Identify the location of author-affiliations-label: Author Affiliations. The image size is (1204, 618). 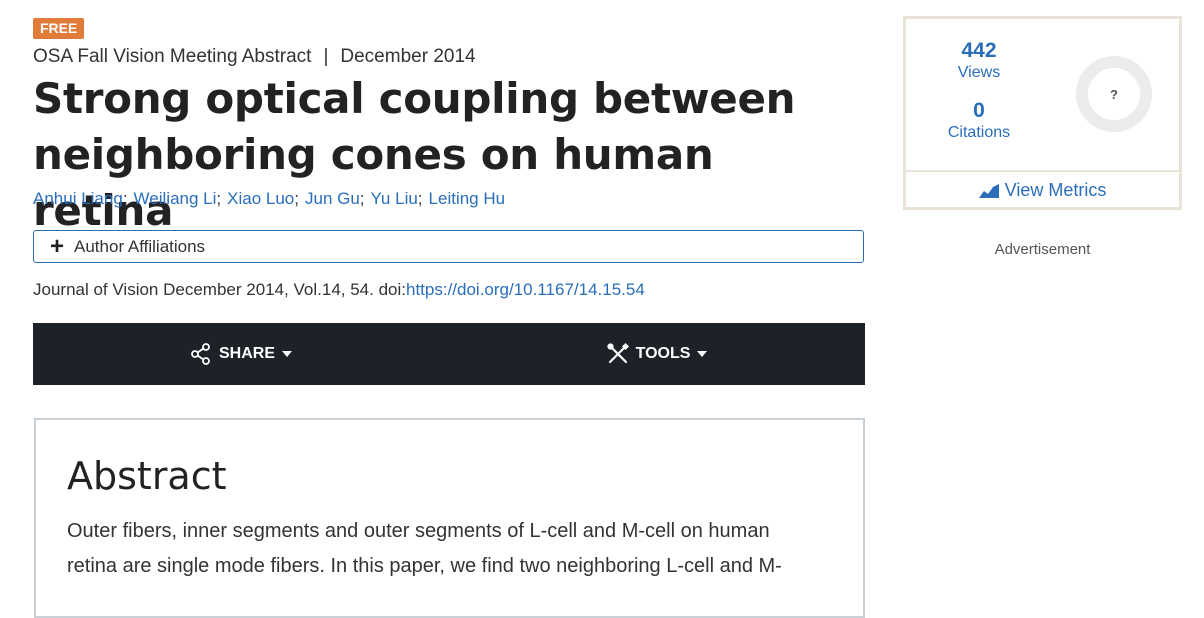
(140, 246).